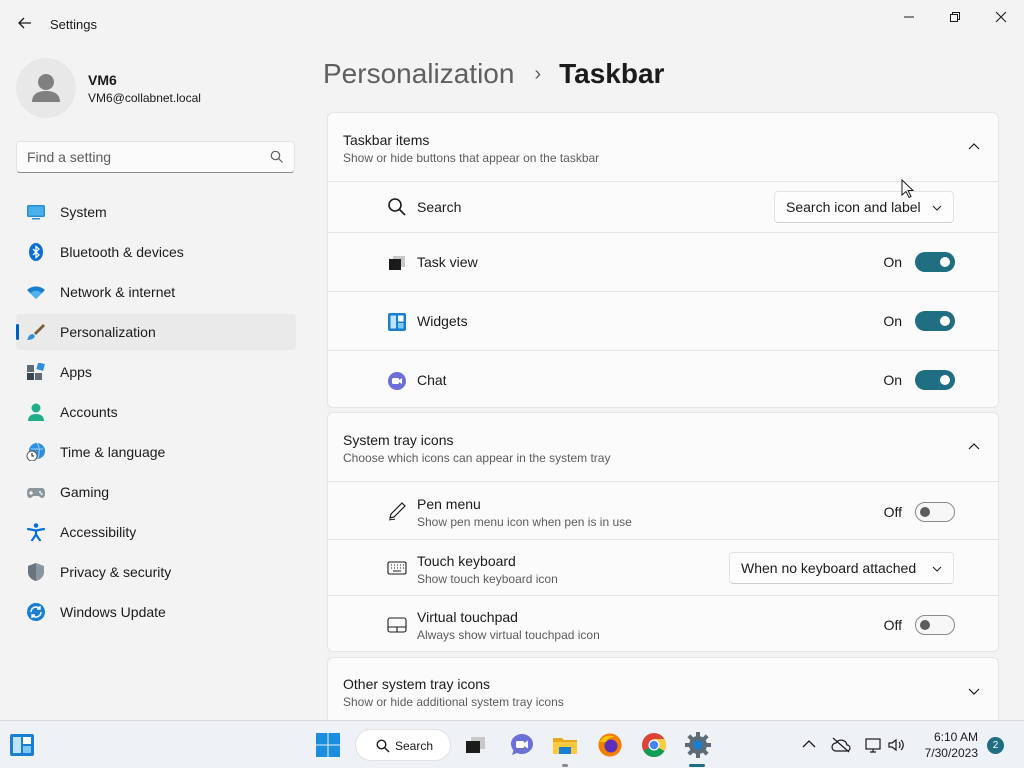 This screenshot has width=1024, height=768. What do you see at coordinates (36, 252) in the screenshot?
I see `bluetooth-icon` at bounding box center [36, 252].